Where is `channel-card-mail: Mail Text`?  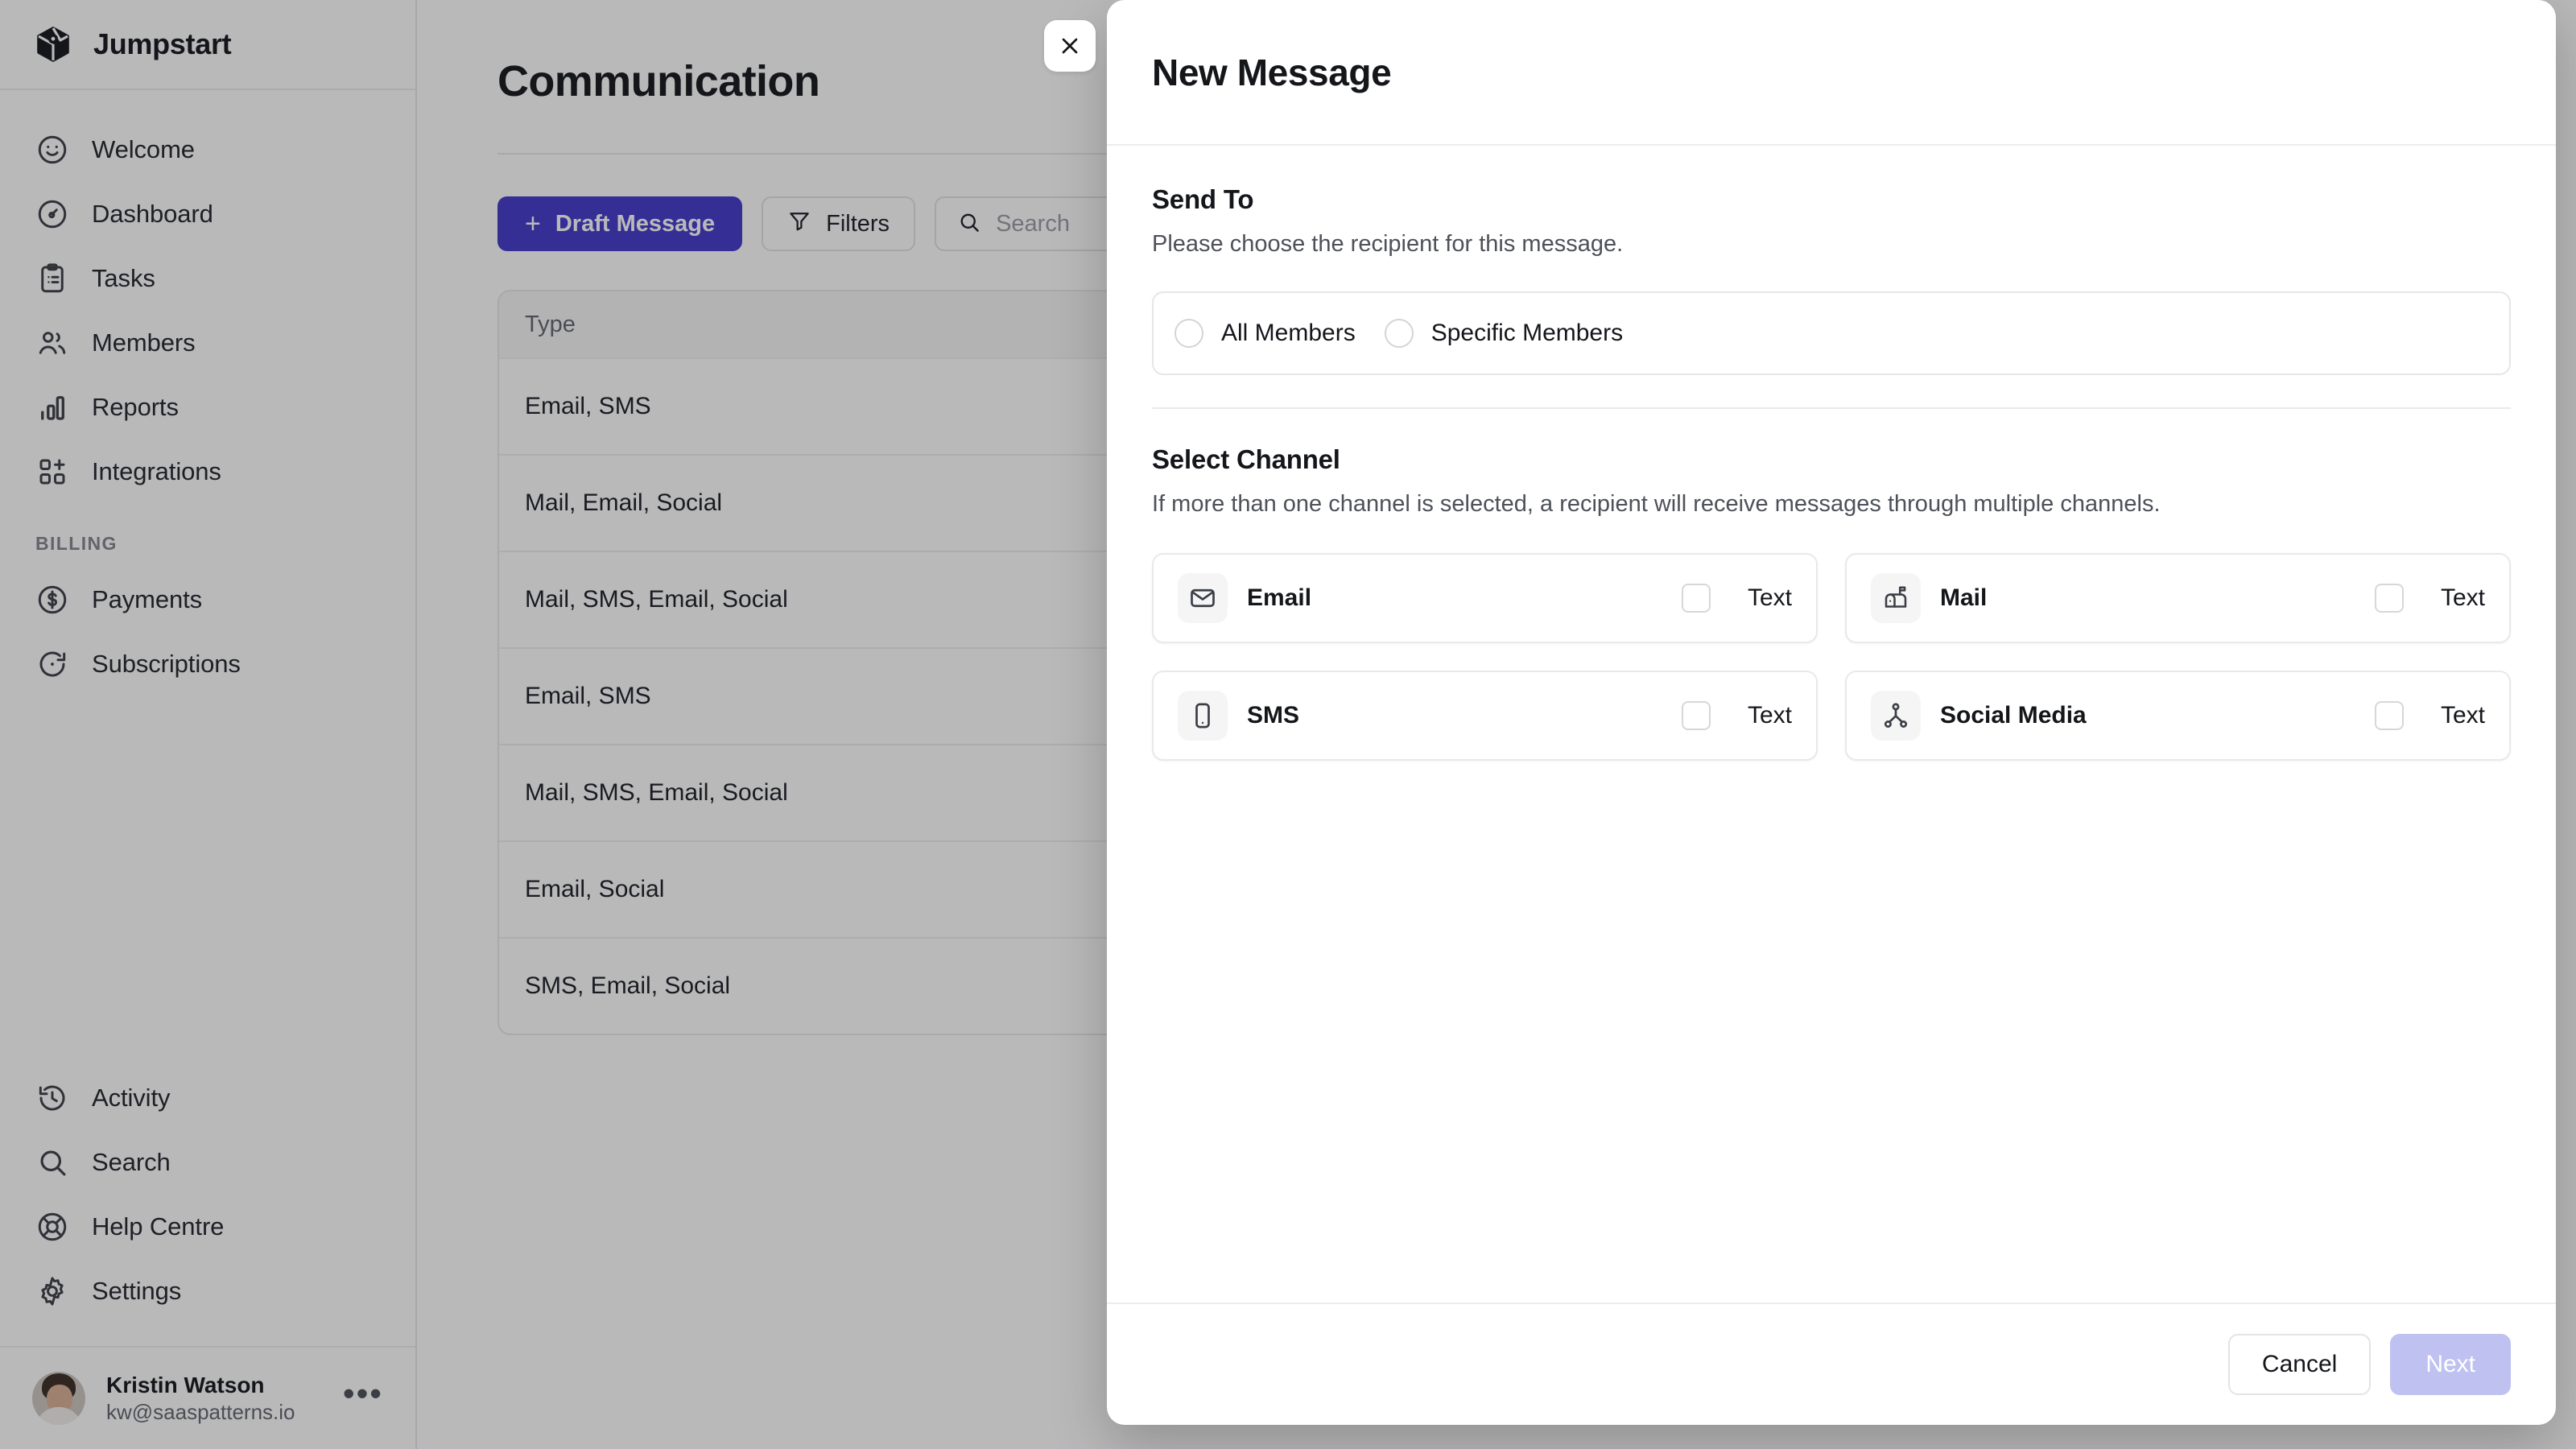 channel-card-mail: Mail Text is located at coordinates (2178, 598).